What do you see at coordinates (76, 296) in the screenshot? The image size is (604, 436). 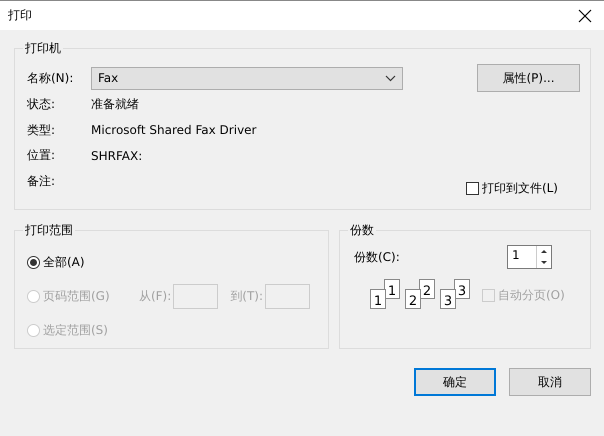 I see `radio-label: 页码范围(G)` at bounding box center [76, 296].